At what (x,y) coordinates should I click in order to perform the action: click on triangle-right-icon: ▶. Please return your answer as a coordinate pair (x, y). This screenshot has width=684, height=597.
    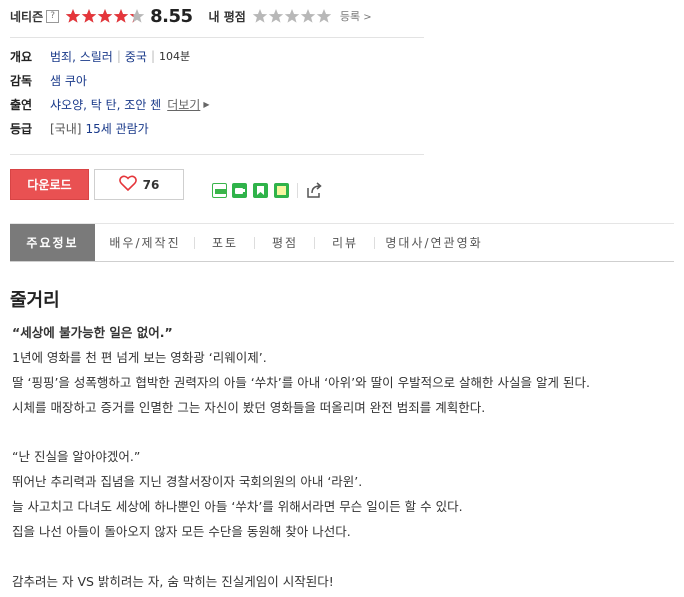
    Looking at the image, I should click on (206, 104).